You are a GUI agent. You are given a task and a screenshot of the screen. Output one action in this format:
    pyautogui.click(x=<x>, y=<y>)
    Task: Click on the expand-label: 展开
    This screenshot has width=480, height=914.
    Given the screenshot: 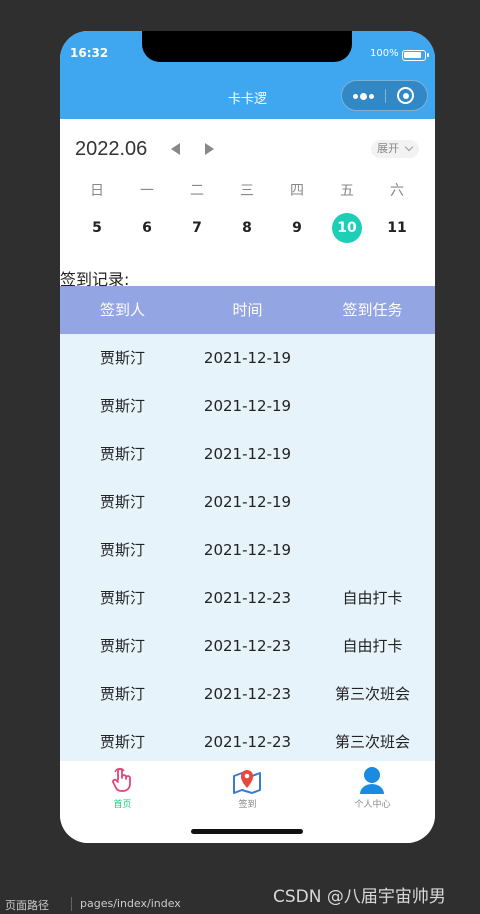 What is the action you would take?
    pyautogui.click(x=388, y=148)
    